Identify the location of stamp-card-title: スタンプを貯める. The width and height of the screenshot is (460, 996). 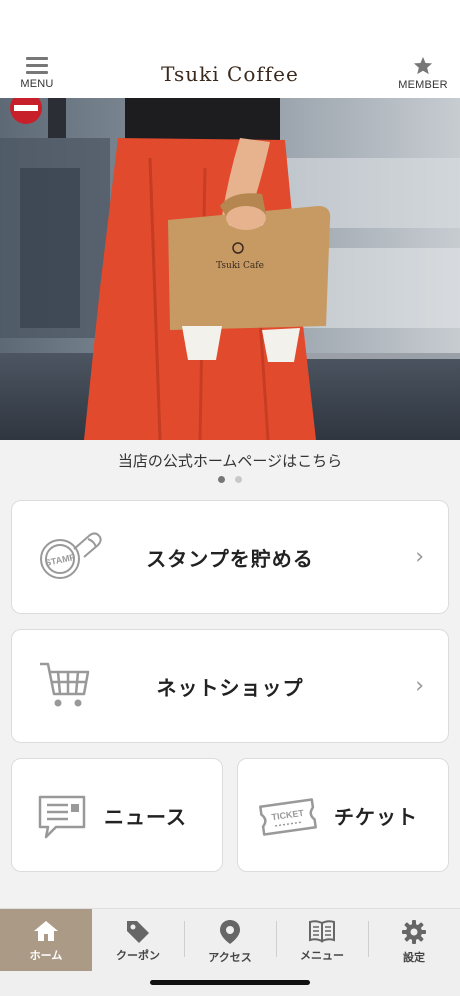
(230, 558).